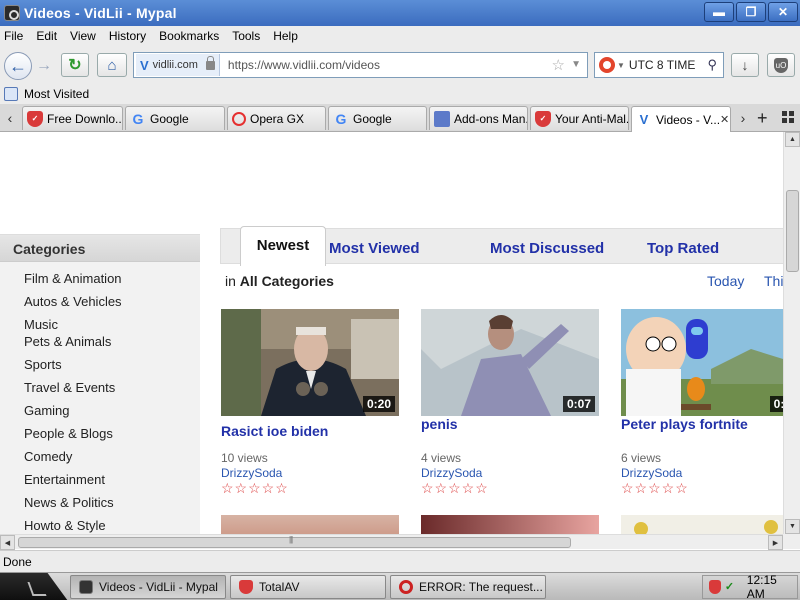 The width and height of the screenshot is (800, 600). Describe the element at coordinates (791, 541) in the screenshot. I see `scrollbar-corner` at that location.